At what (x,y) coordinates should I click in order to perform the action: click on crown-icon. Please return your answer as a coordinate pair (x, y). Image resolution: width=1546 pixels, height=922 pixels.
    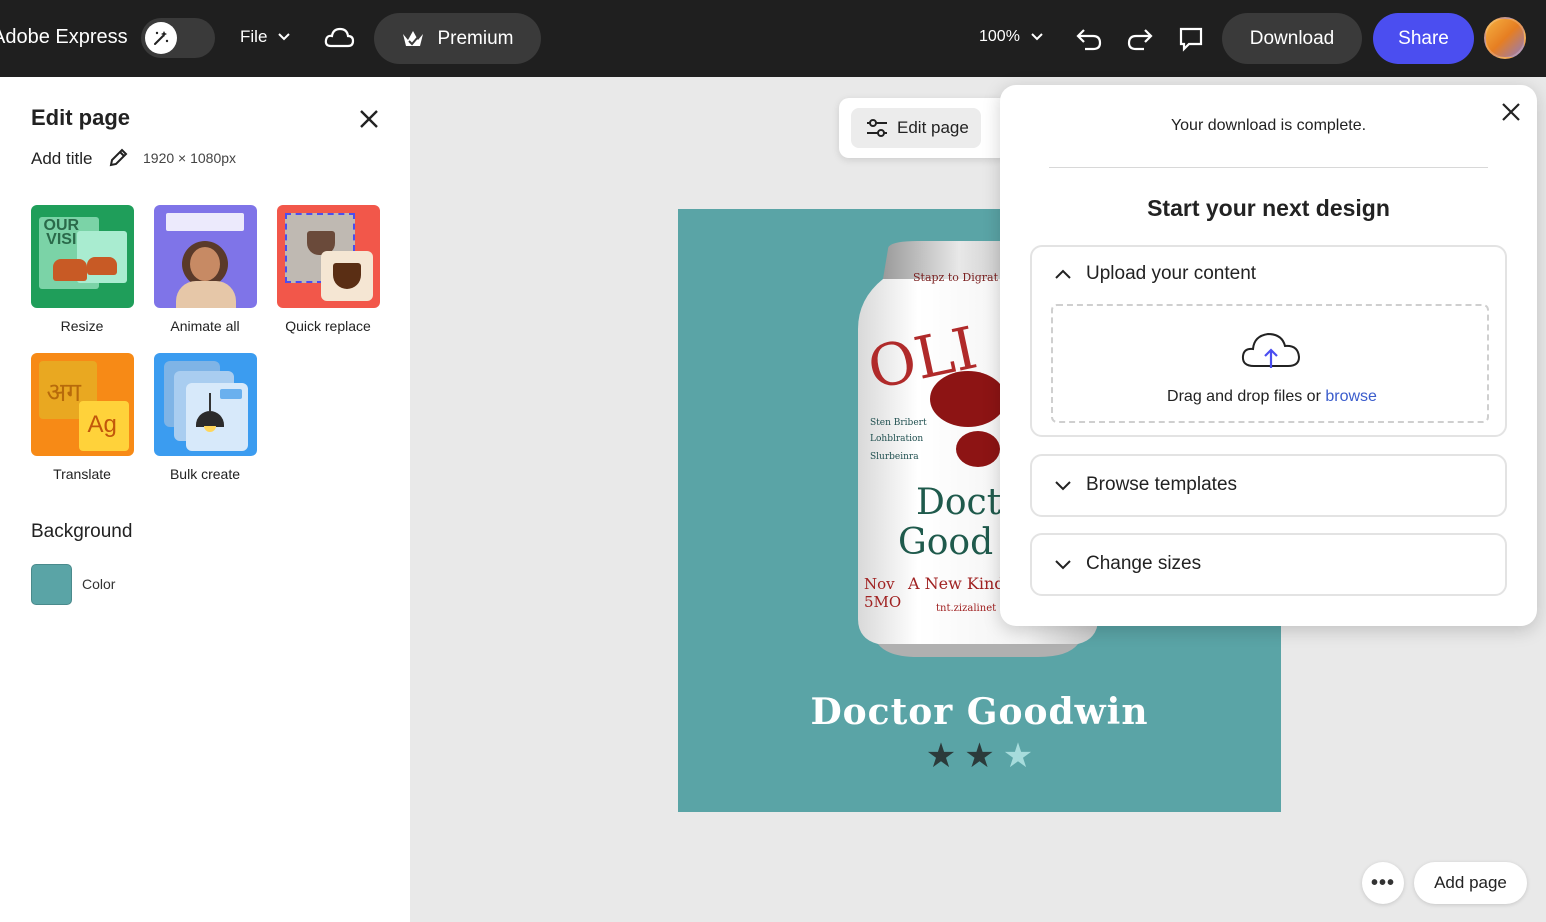
    Looking at the image, I should click on (413, 38).